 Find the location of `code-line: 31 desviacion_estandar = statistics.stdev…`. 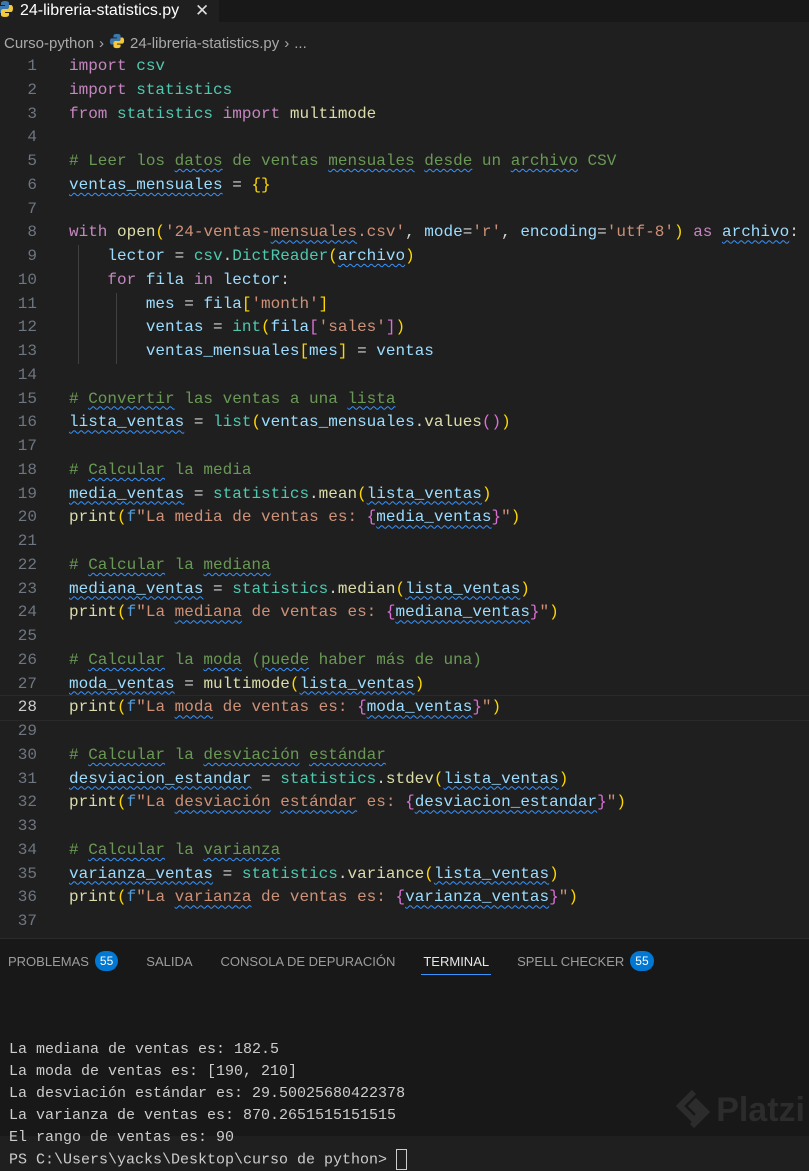

code-line: 31 desviacion_estandar = statistics.stdev… is located at coordinates (404, 780).